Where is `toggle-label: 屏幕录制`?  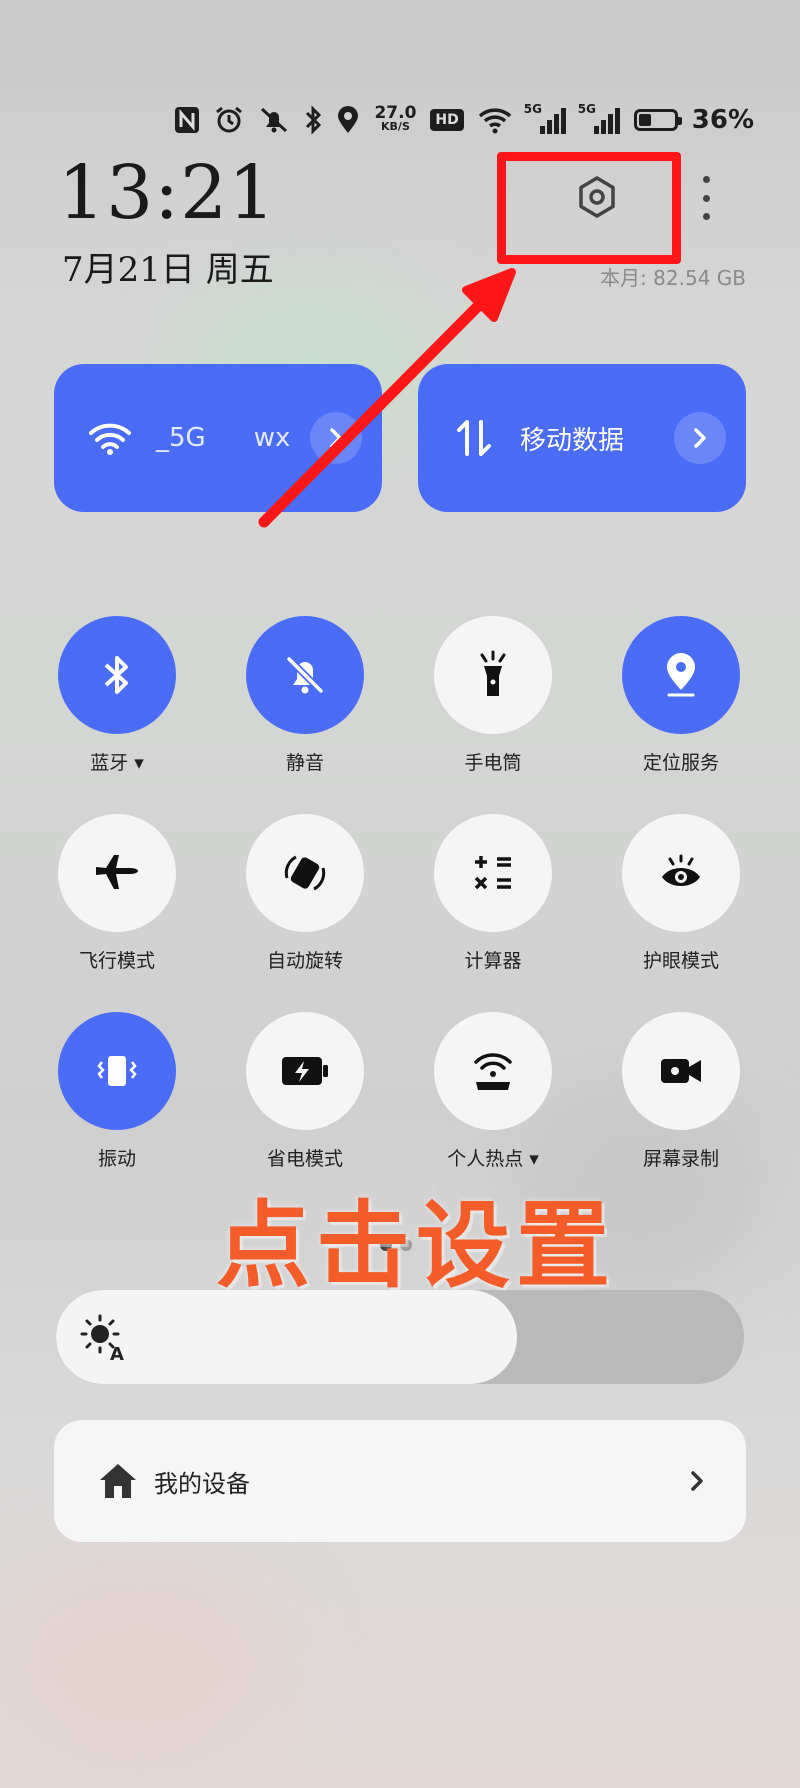
toggle-label: 屏幕录制 is located at coordinates (680, 1159).